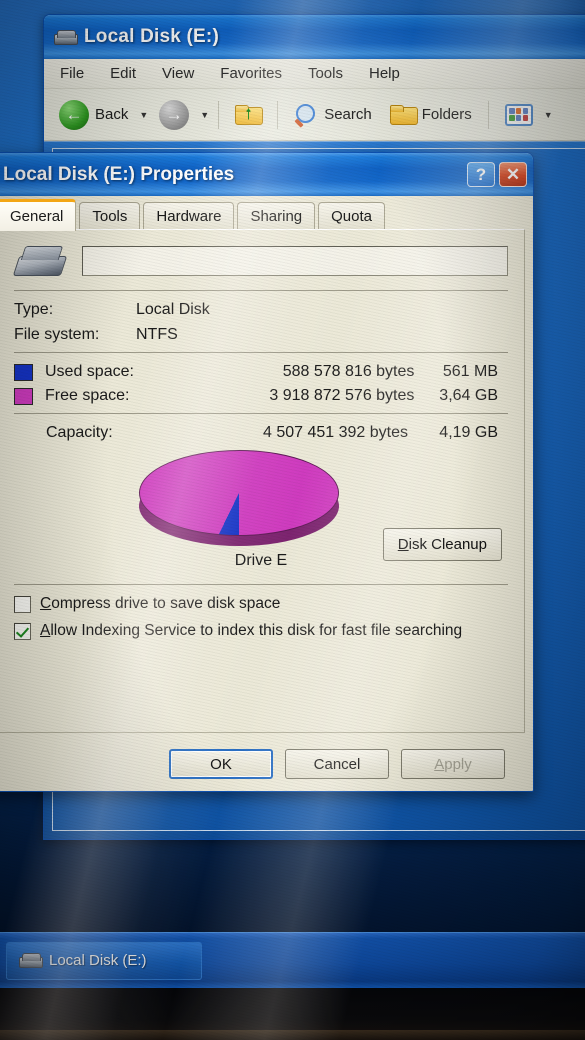 The image size is (585, 1040). Describe the element at coordinates (22, 604) in the screenshot. I see `compress-drive-checkbox` at that location.